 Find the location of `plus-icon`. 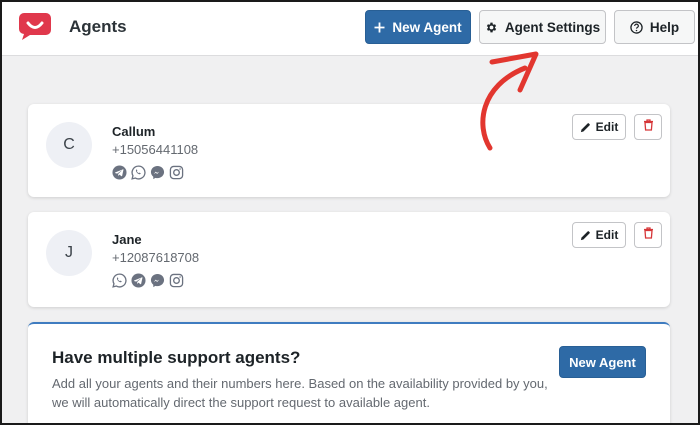

plus-icon is located at coordinates (379, 27).